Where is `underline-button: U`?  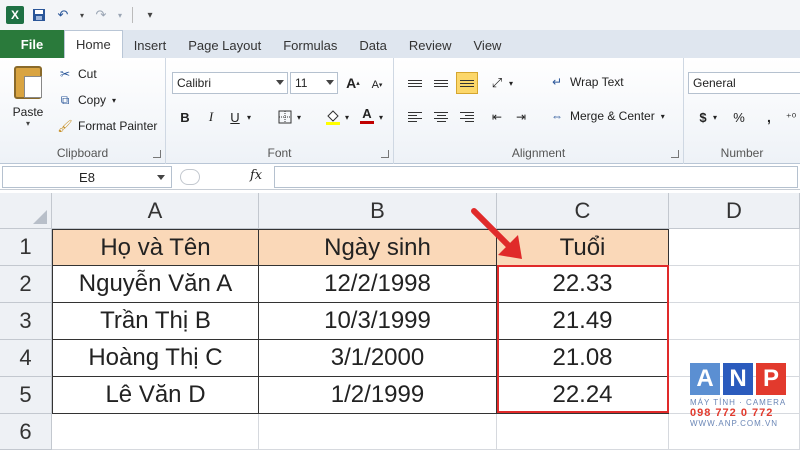 underline-button: U is located at coordinates (235, 117).